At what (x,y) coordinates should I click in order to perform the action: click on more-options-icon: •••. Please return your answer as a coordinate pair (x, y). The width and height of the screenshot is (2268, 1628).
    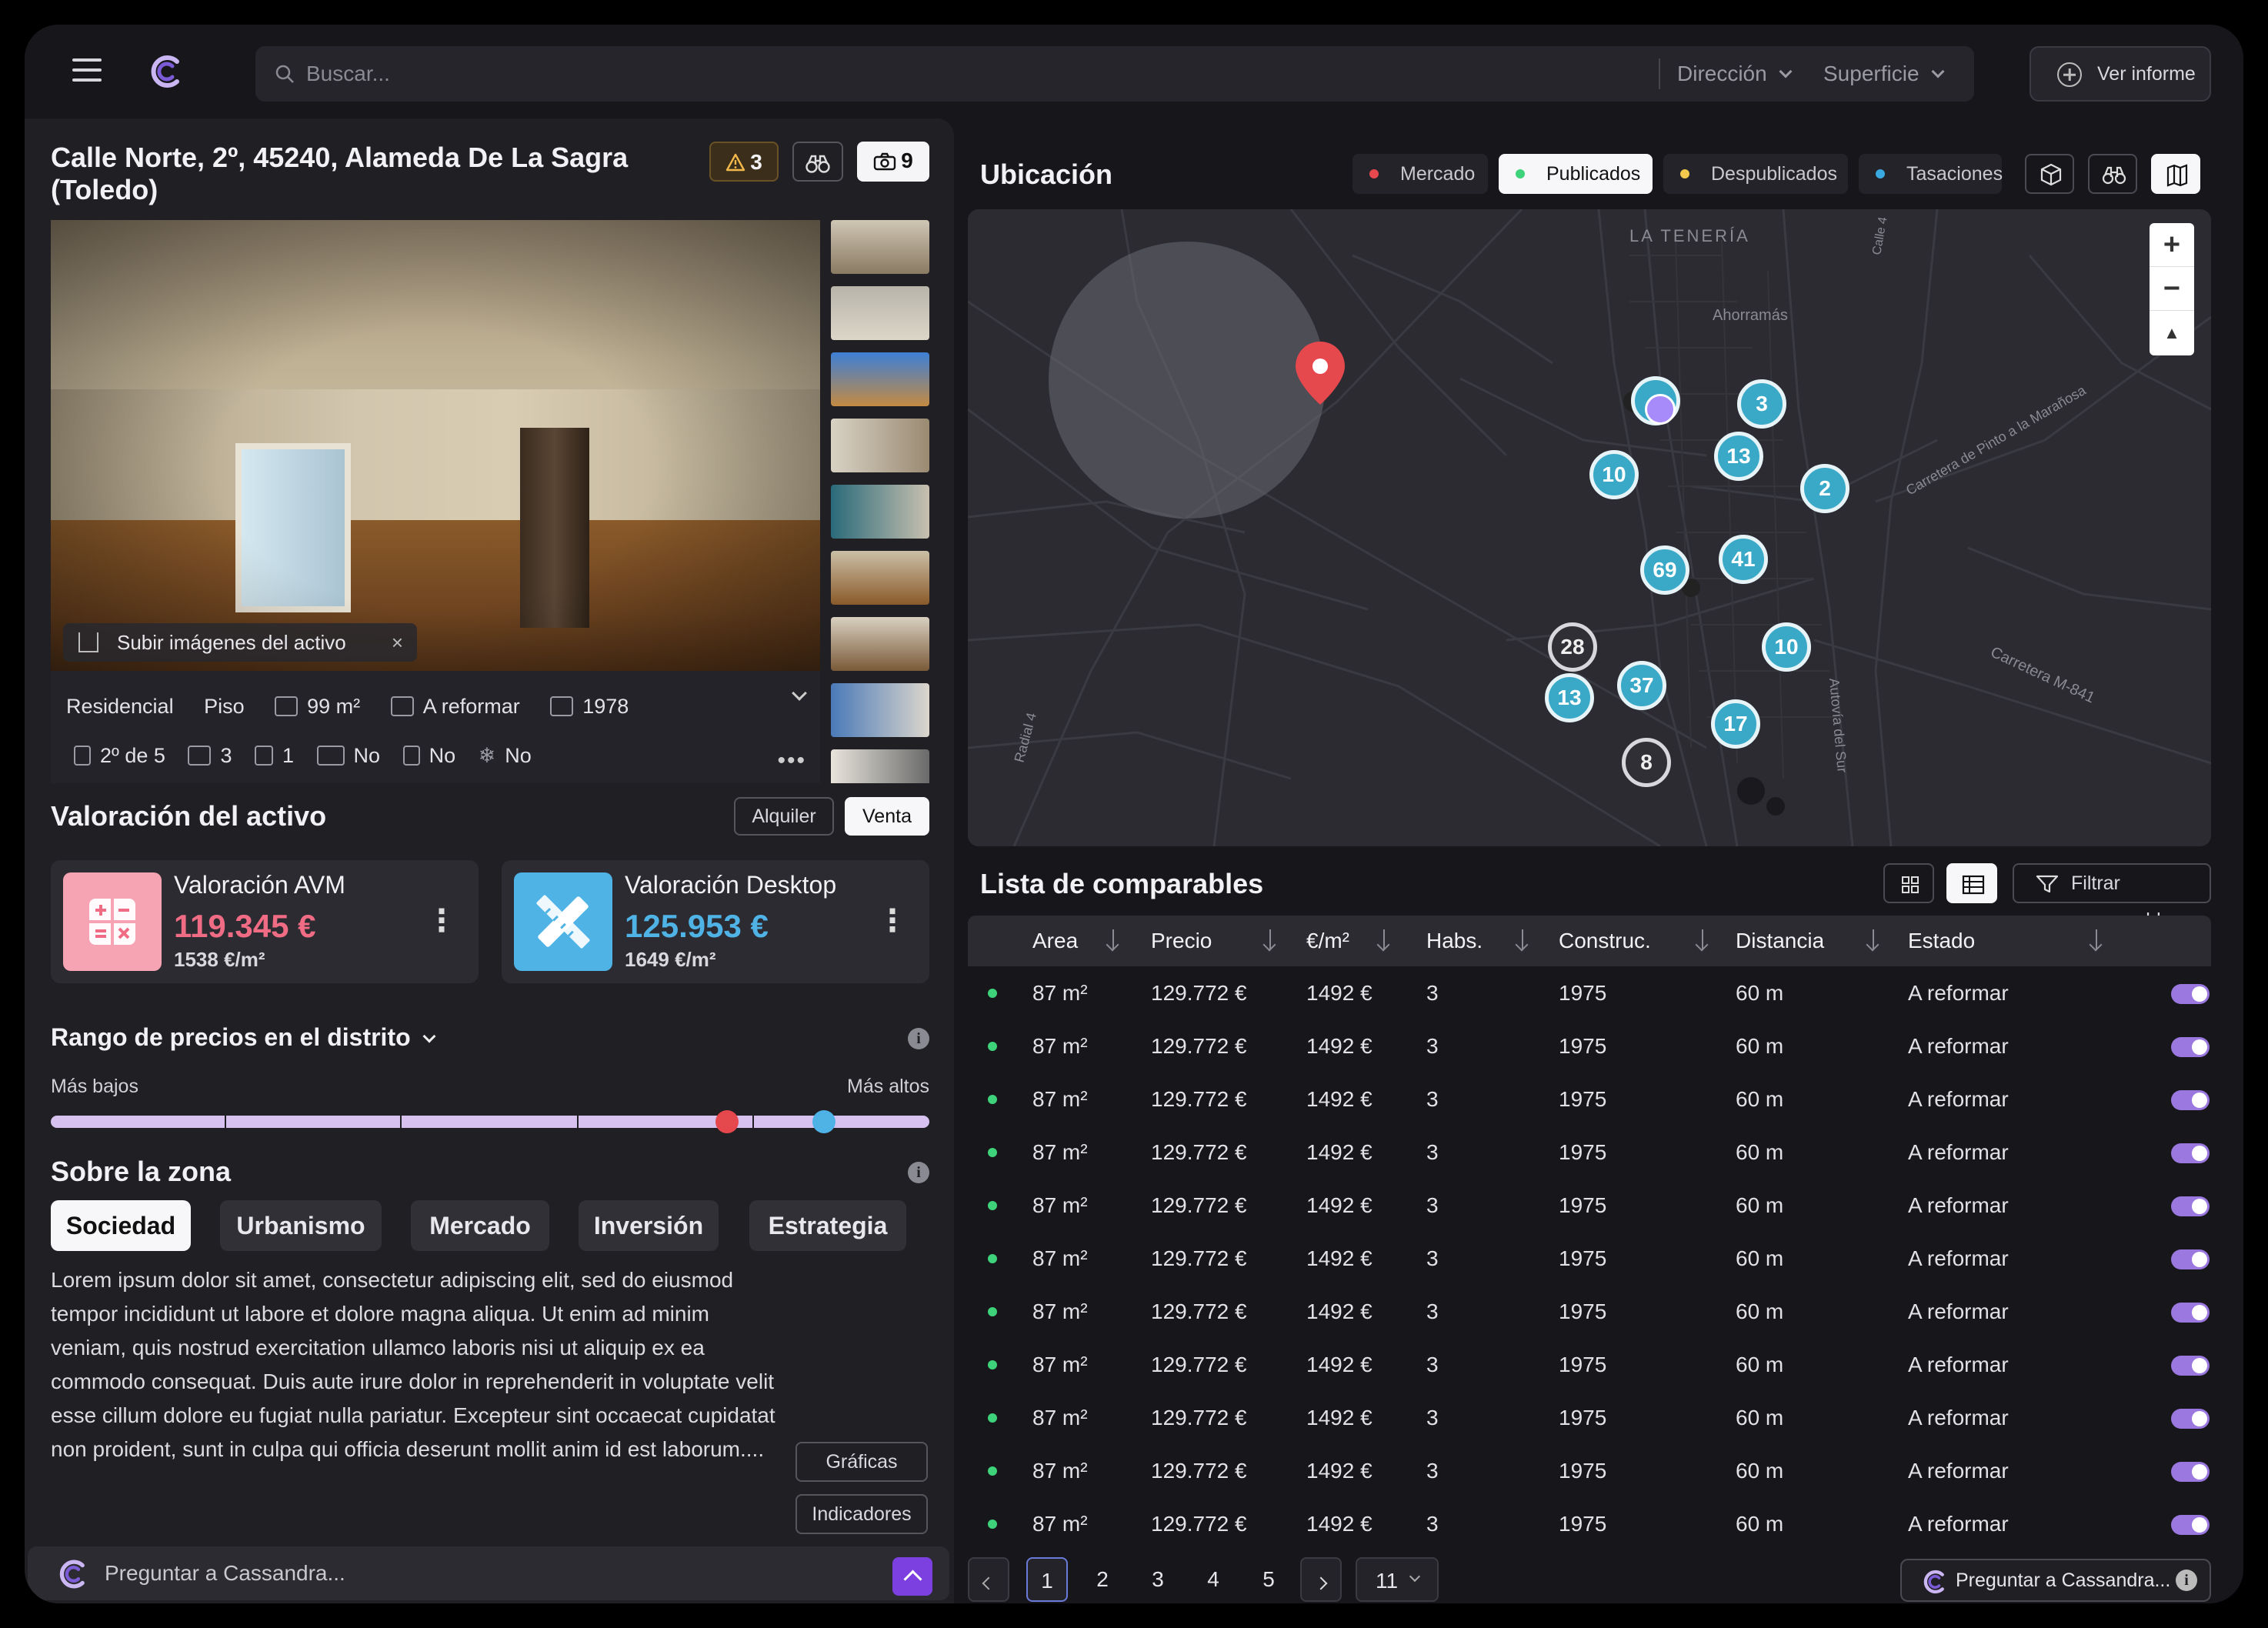
    Looking at the image, I should click on (792, 761).